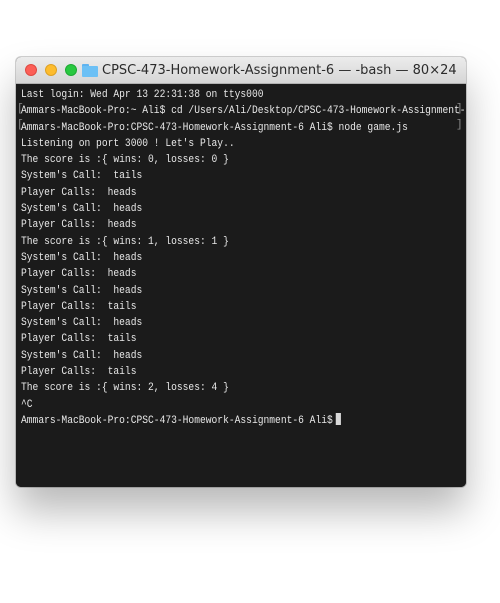 This screenshot has width=500, height=603. What do you see at coordinates (71, 70) in the screenshot?
I see `maximize-button` at bounding box center [71, 70].